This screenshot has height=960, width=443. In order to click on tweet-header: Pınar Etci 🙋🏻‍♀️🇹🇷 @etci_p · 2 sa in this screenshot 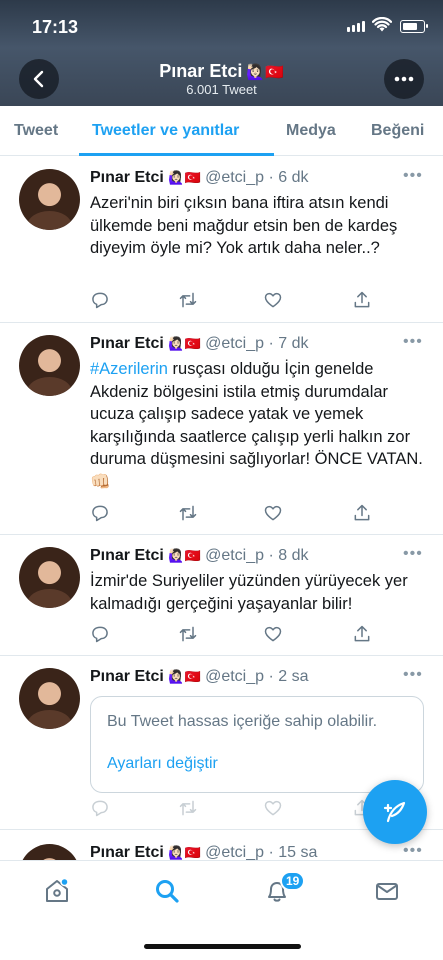, I will do `click(199, 677)`.